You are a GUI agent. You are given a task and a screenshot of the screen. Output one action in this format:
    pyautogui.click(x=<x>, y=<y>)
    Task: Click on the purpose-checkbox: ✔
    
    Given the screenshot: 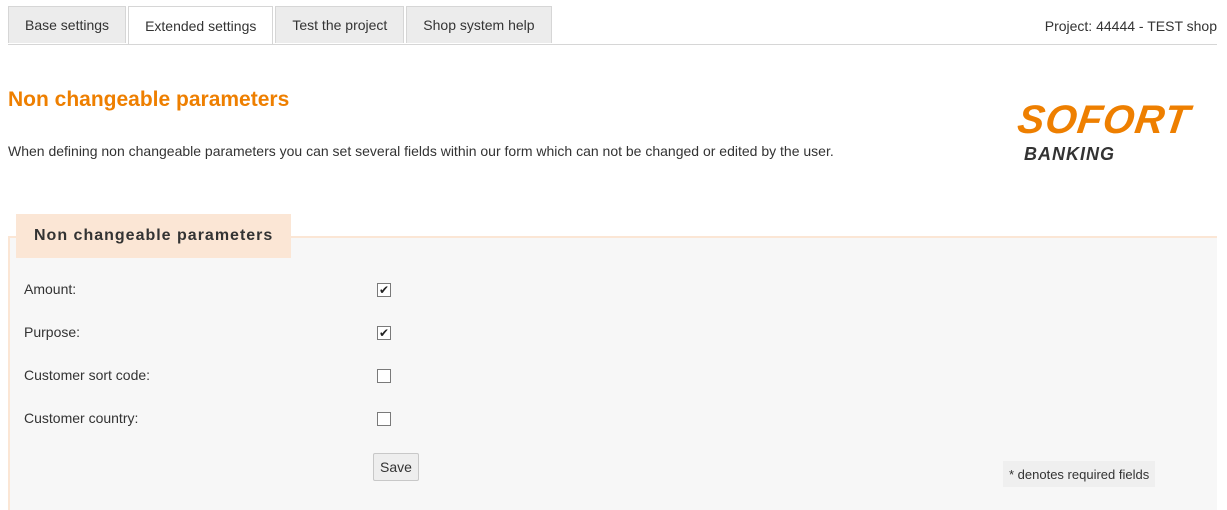 What is the action you would take?
    pyautogui.click(x=384, y=333)
    